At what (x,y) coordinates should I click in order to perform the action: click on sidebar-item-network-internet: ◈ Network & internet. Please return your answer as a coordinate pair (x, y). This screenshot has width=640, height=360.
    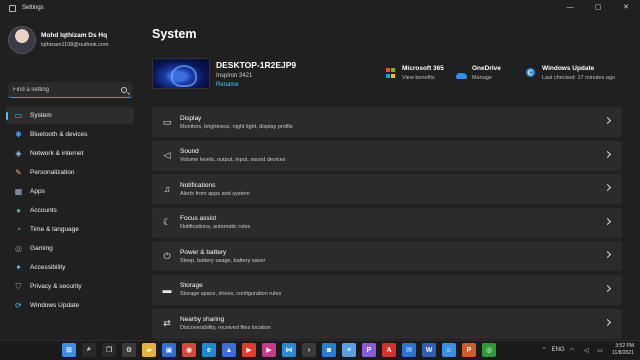
    Looking at the image, I should click on (70, 153).